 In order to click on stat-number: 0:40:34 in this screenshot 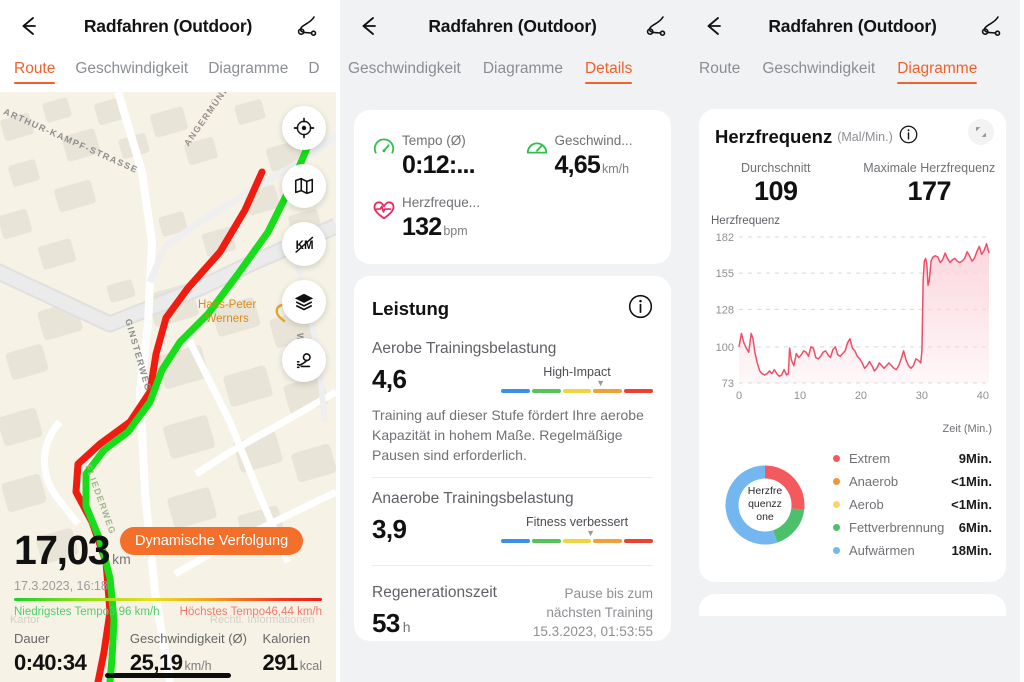, I will do `click(50, 662)`.